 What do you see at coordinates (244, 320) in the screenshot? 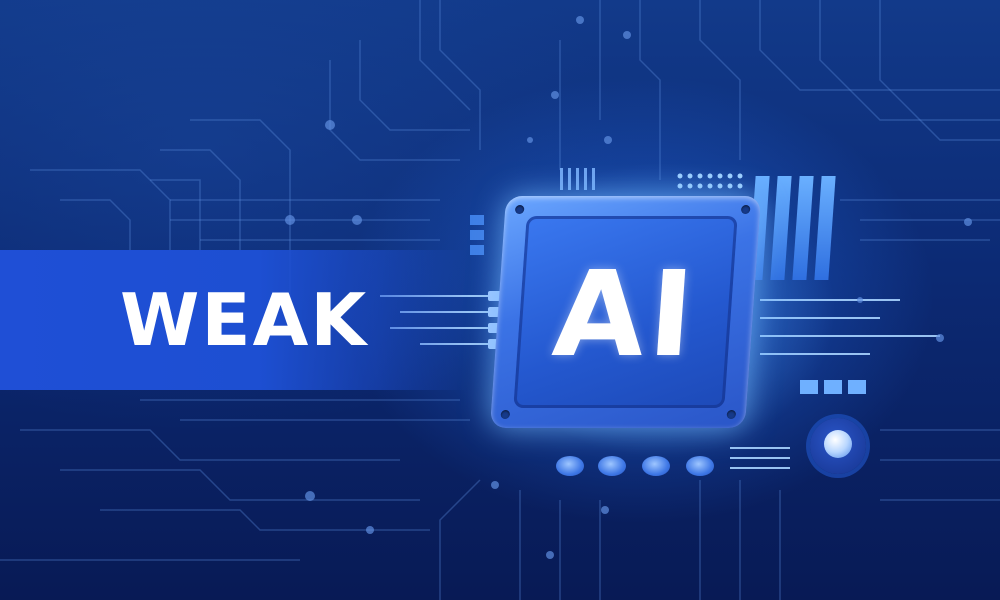
I see `banner-title: WEAK` at bounding box center [244, 320].